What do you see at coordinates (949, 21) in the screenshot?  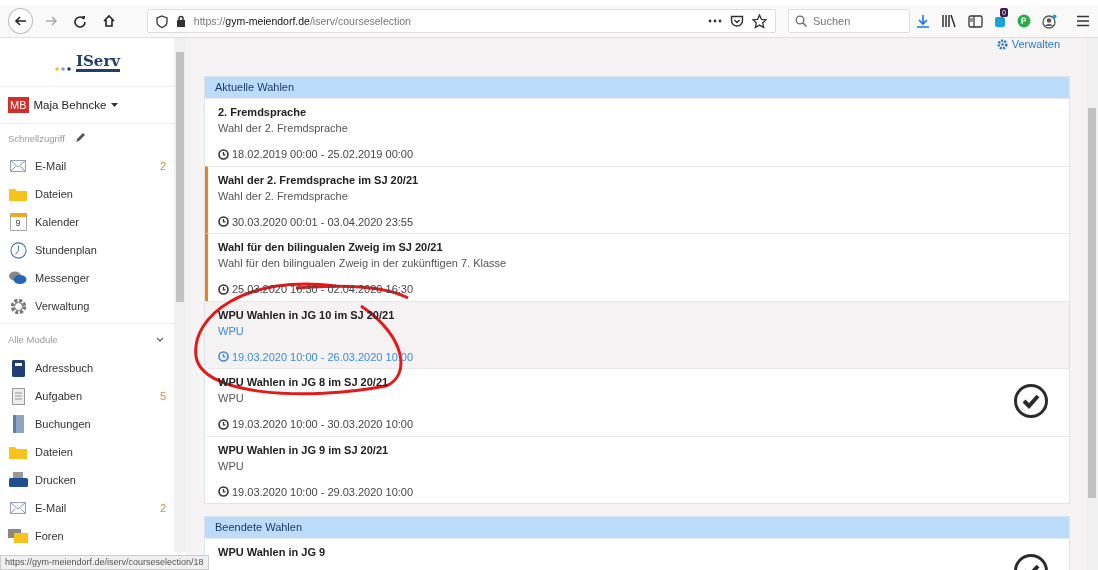 I see `library-icon` at bounding box center [949, 21].